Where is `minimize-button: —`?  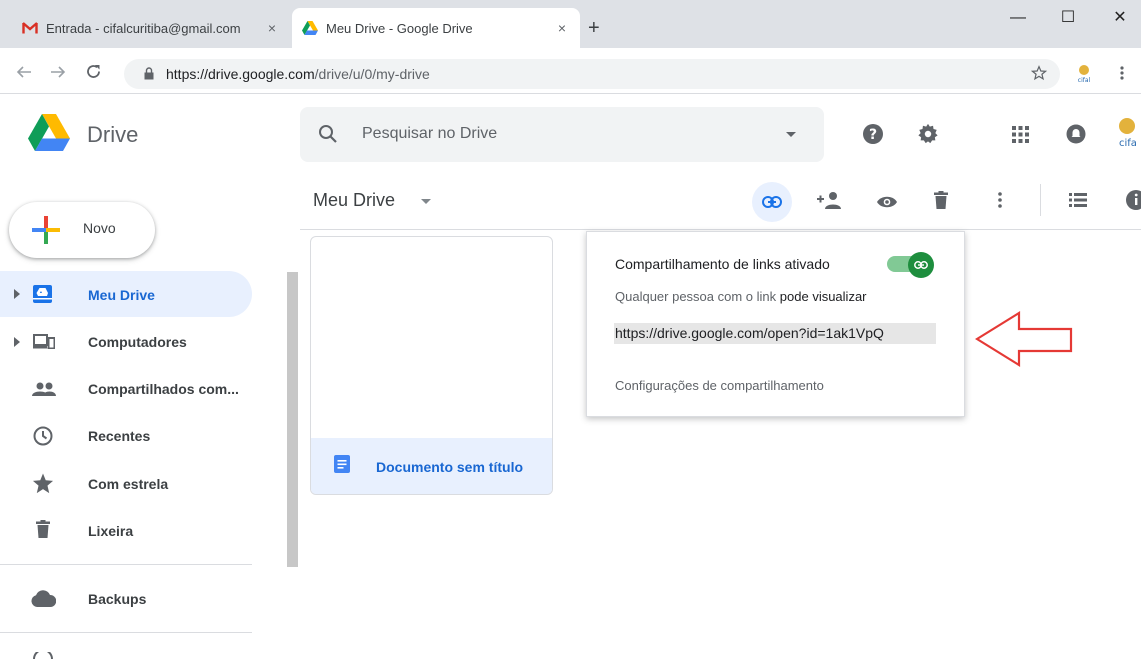
minimize-button: — is located at coordinates (1018, 19).